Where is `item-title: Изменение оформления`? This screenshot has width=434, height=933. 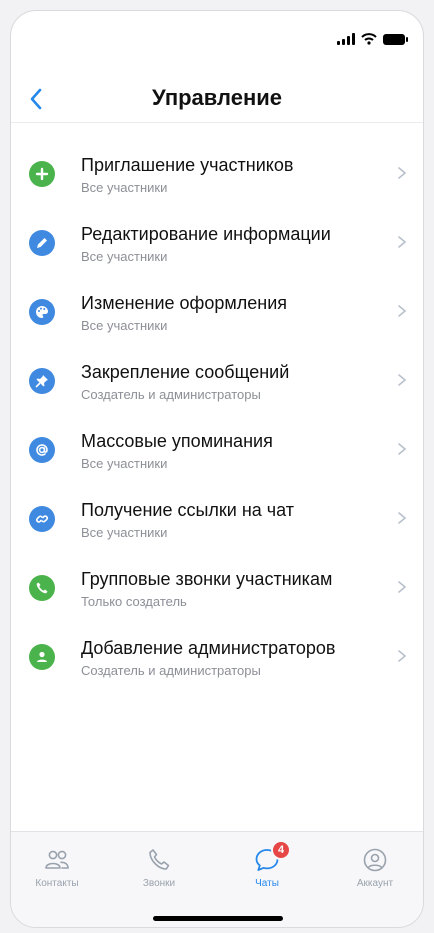
item-title: Изменение оформления is located at coordinates (184, 303).